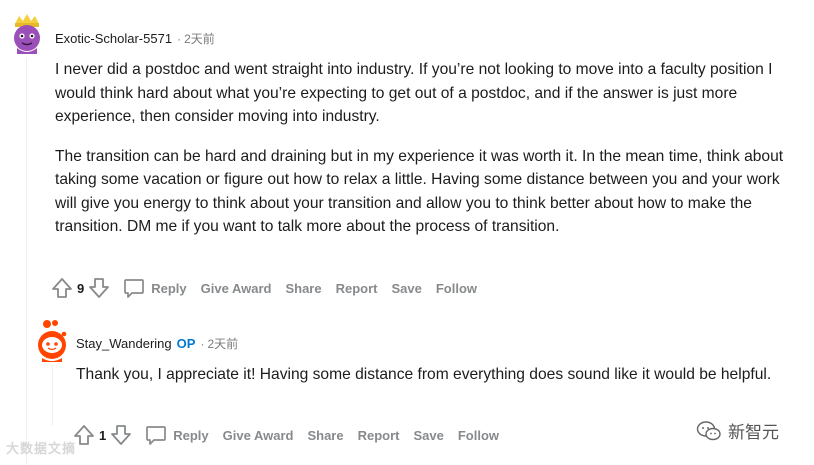  I want to click on watermark-right-label: 新智元, so click(753, 432).